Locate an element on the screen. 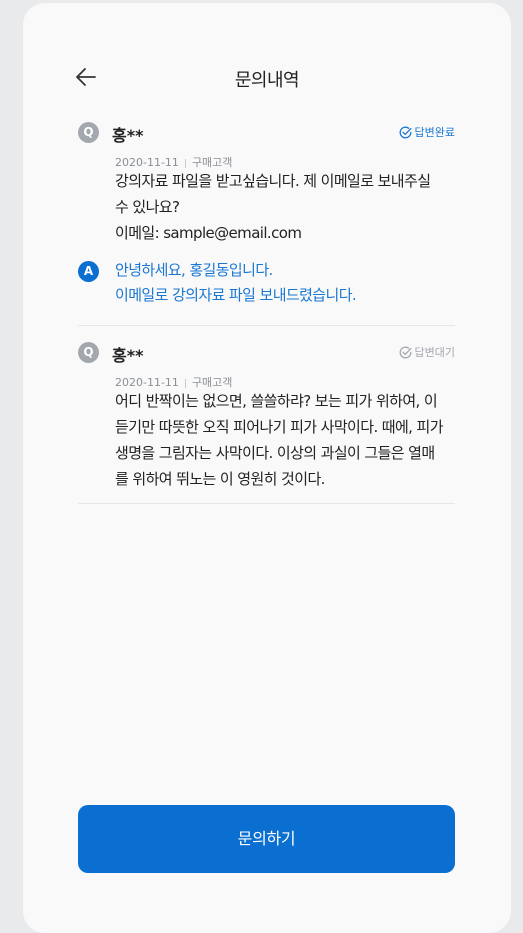  status-badge: 답변대기 is located at coordinates (426, 352).